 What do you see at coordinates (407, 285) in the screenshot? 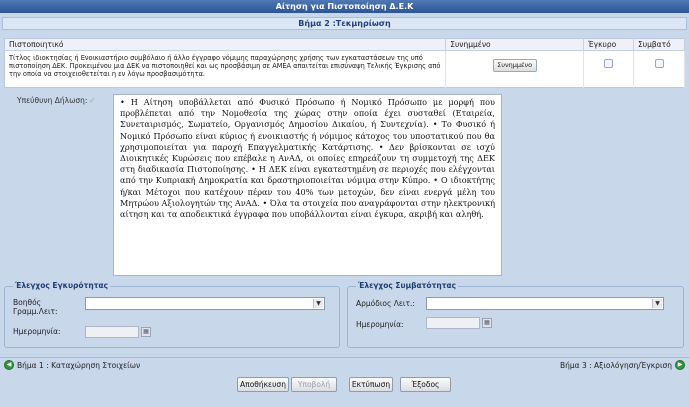
I see `compat-check-legend: Έλεγχος Συμβατότητας` at bounding box center [407, 285].